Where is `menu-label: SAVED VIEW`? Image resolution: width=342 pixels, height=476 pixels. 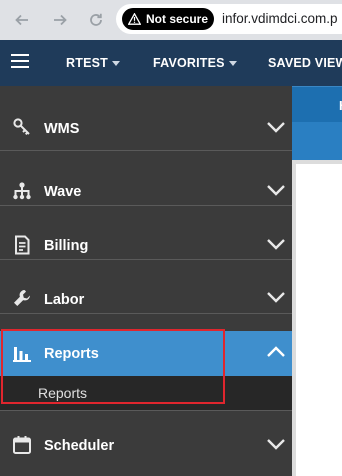 menu-label: SAVED VIEW is located at coordinates (305, 63).